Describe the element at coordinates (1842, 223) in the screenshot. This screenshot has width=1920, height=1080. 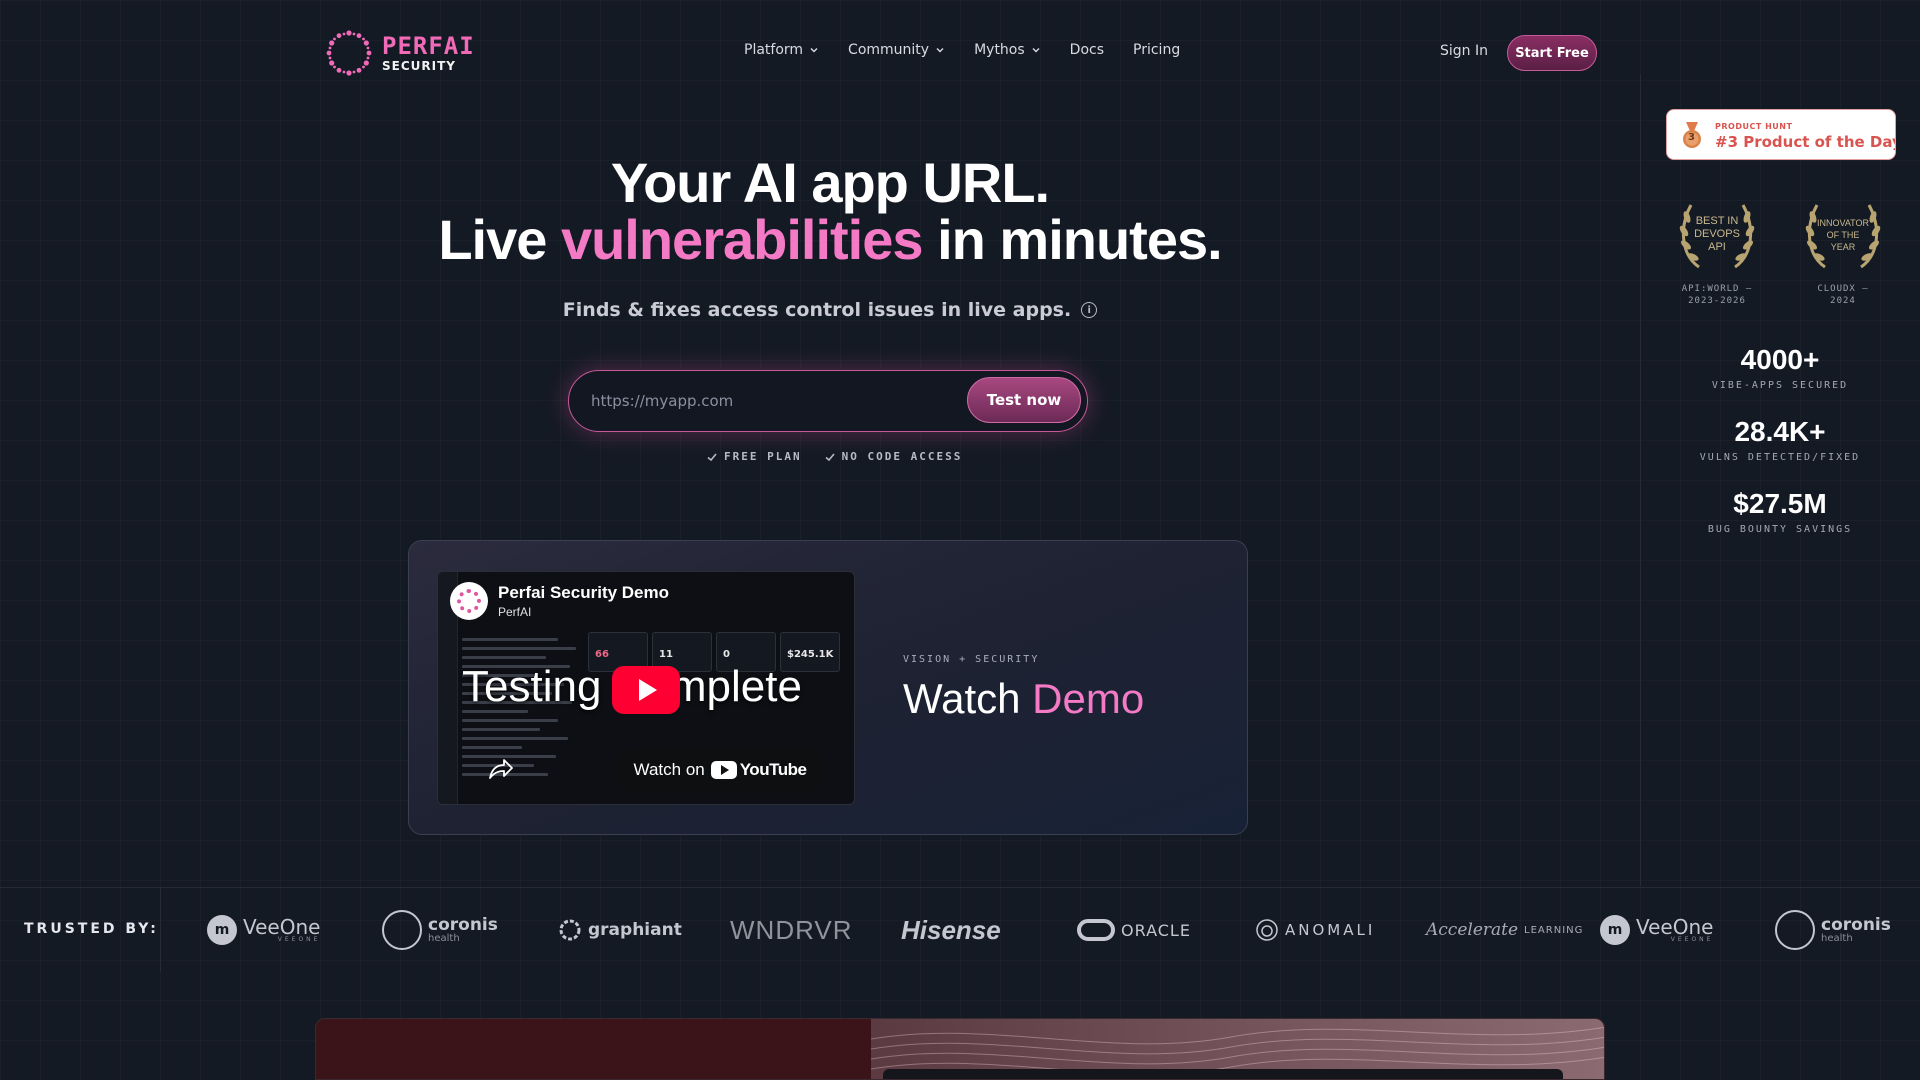
I see `award-line: INNOVATOR` at that location.